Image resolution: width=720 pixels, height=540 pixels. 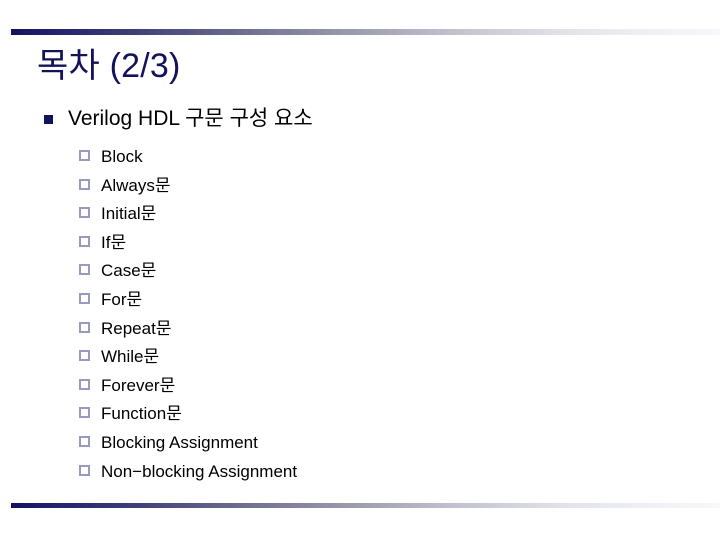 What do you see at coordinates (360, 302) in the screenshot?
I see `list-item: For문` at bounding box center [360, 302].